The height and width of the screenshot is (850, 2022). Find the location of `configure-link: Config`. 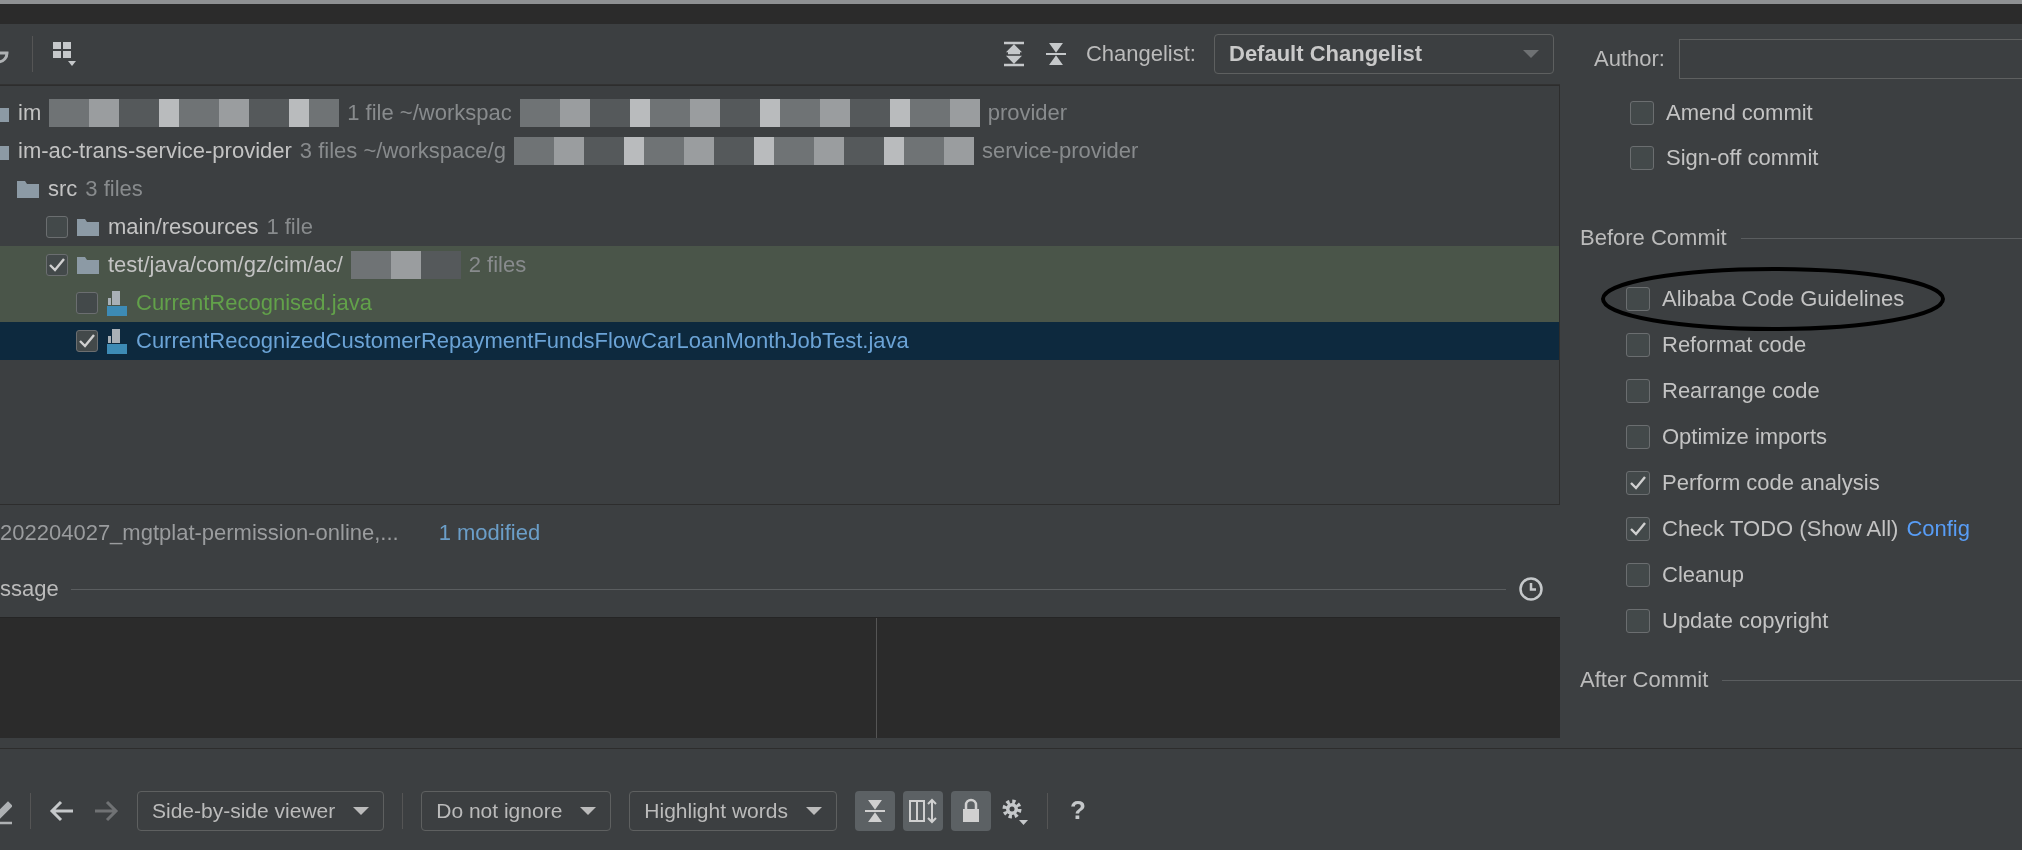

configure-link: Config is located at coordinates (1938, 529).